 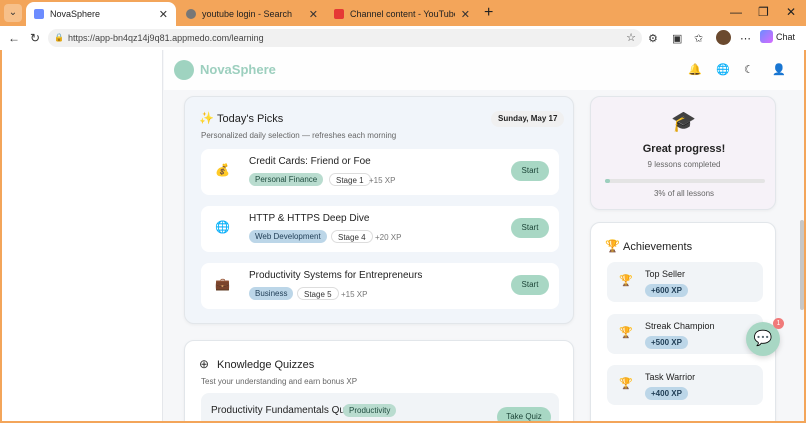 What do you see at coordinates (607, 181) in the screenshot?
I see `progress-bar-fill` at bounding box center [607, 181].